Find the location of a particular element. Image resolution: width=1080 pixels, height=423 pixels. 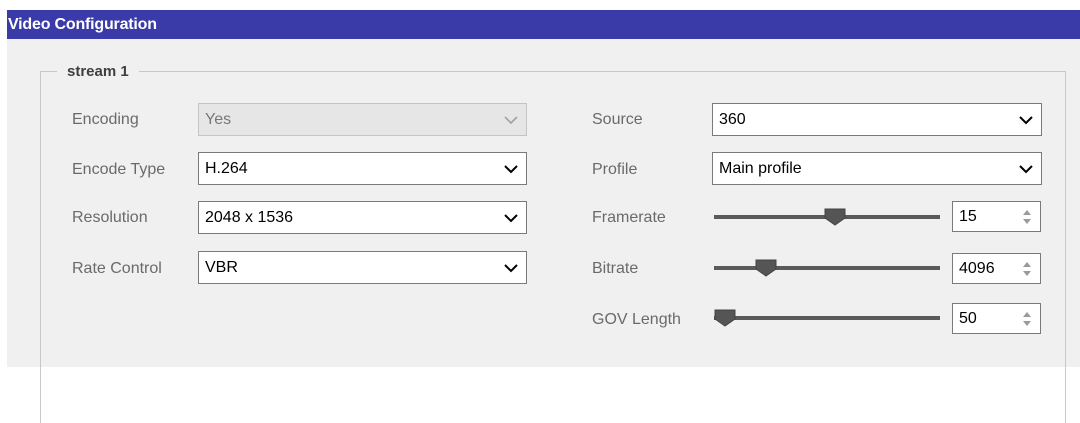

encoding-select: Yes is located at coordinates (362, 119).